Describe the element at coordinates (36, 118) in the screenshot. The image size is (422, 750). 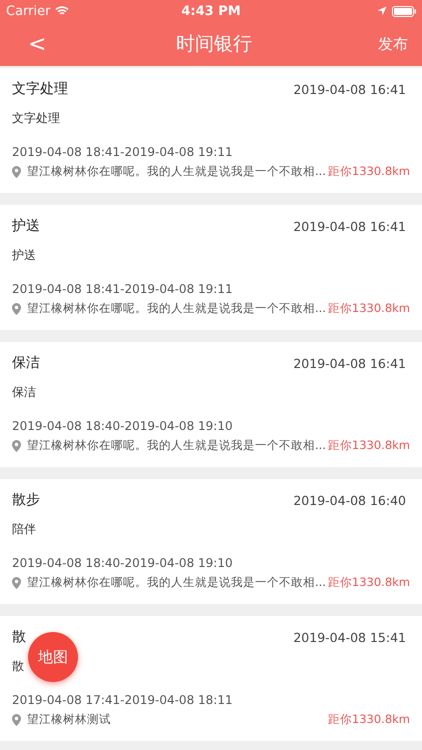
I see `post-description: 文字处理` at that location.